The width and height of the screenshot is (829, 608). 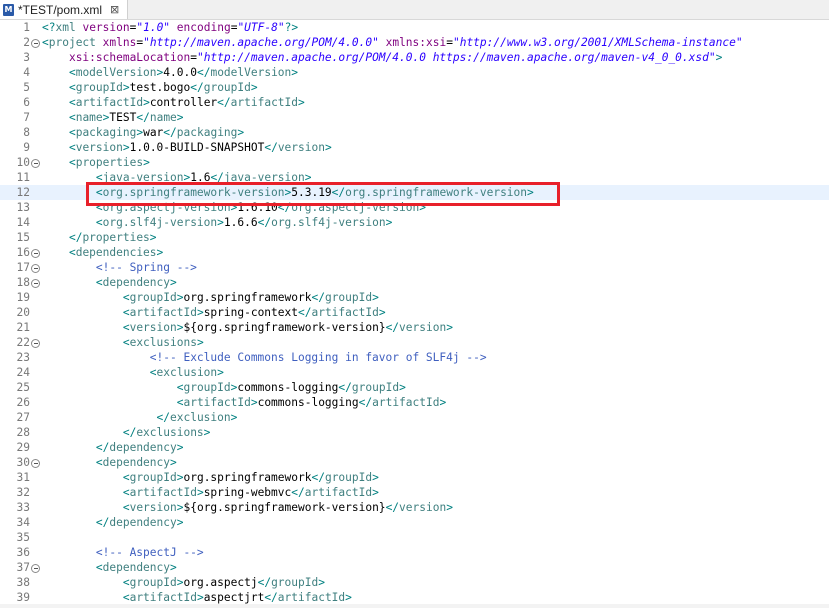 I want to click on code-text: </exclusions>, so click(x=126, y=432).